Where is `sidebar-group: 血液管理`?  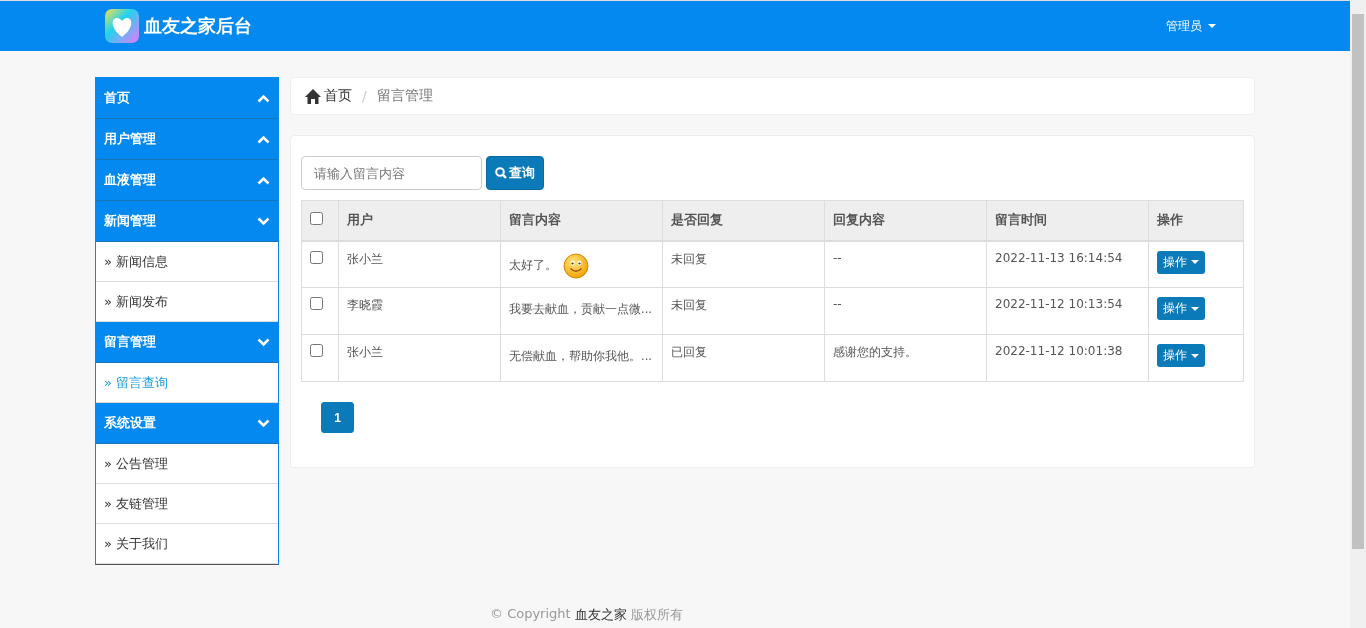 sidebar-group: 血液管理 is located at coordinates (187, 180).